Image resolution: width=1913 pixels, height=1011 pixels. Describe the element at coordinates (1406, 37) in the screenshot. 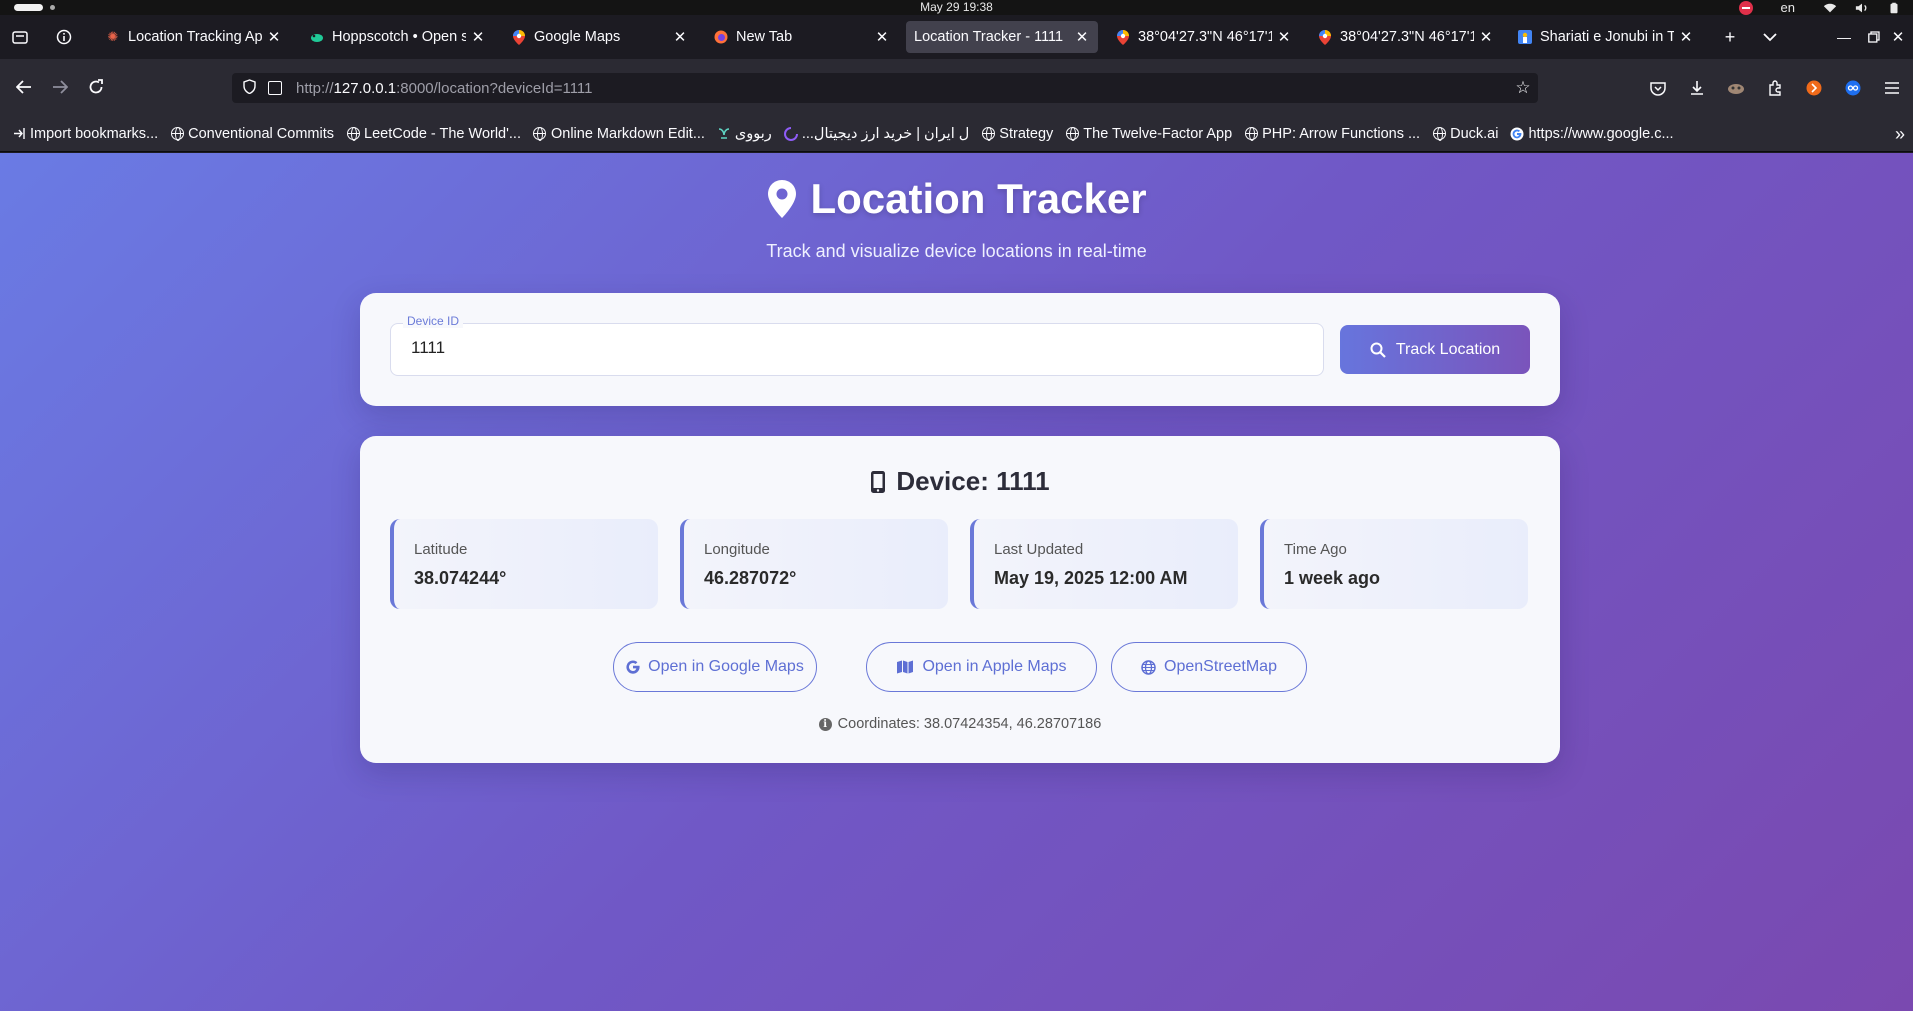

I see `tab-coordinates-2: 38°04'27.3"N 46°17'1 ✕` at that location.